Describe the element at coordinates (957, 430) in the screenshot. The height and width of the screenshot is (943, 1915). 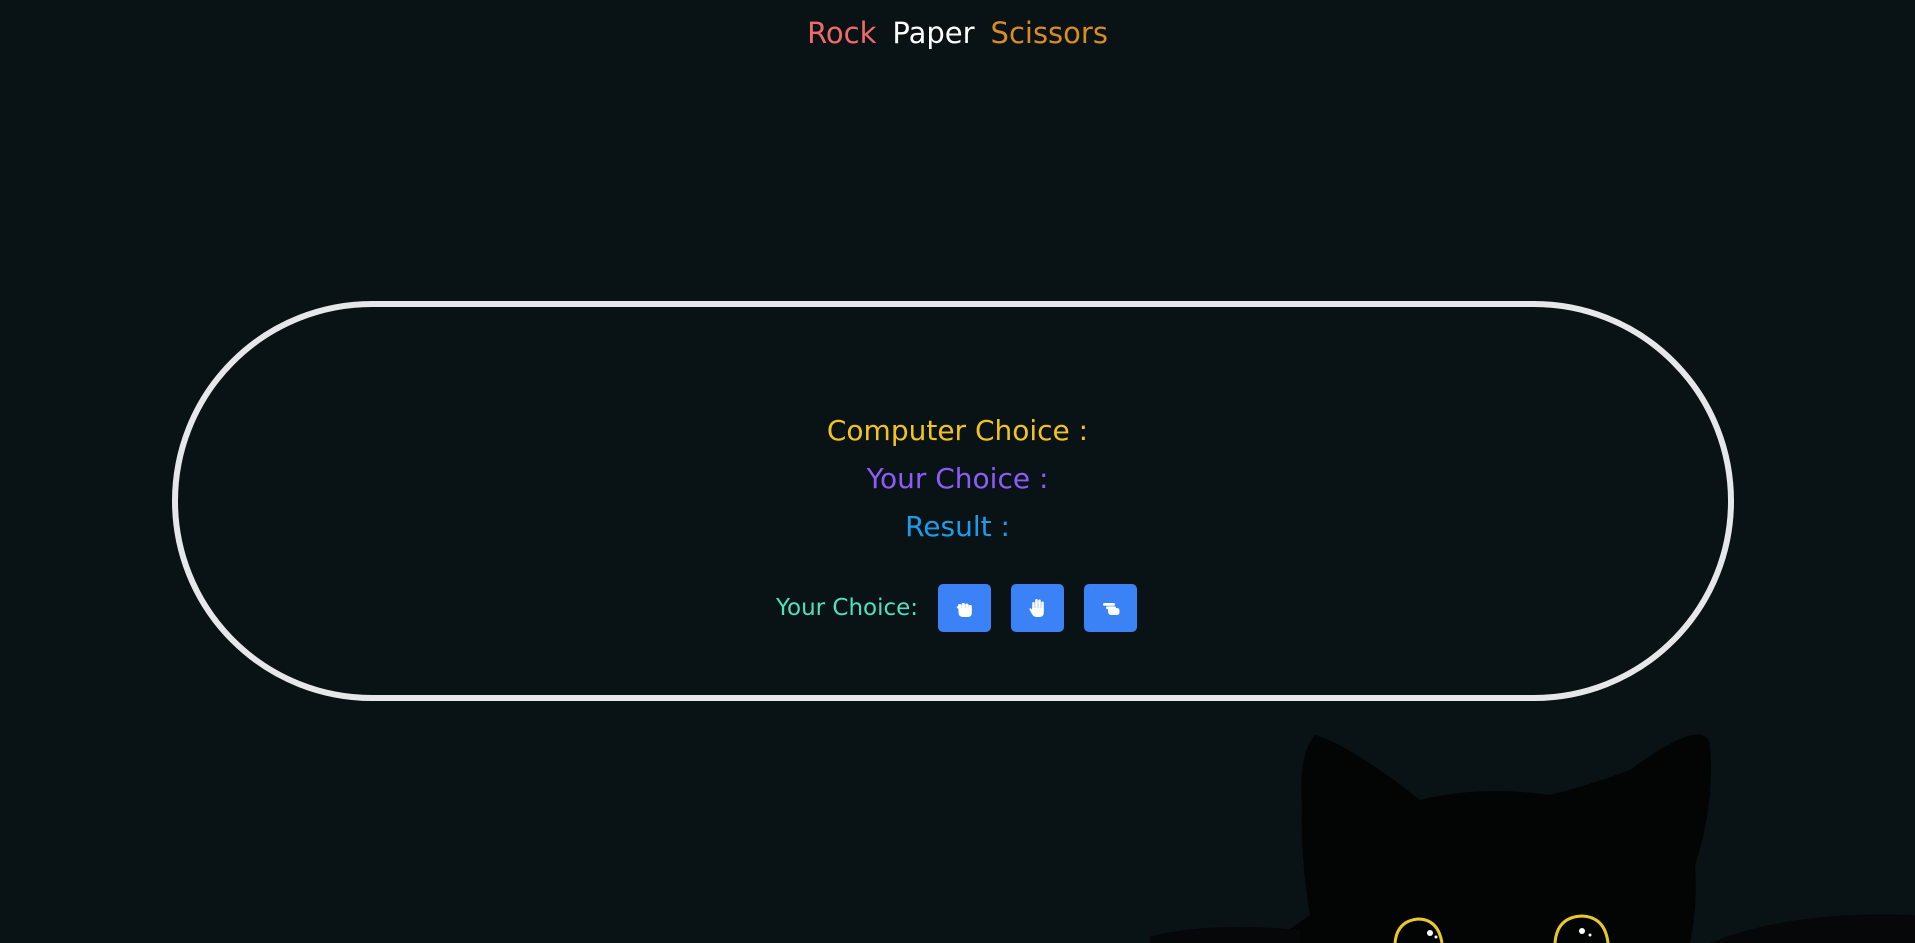
I see `computer-choice-text: Computer Choice :` at that location.